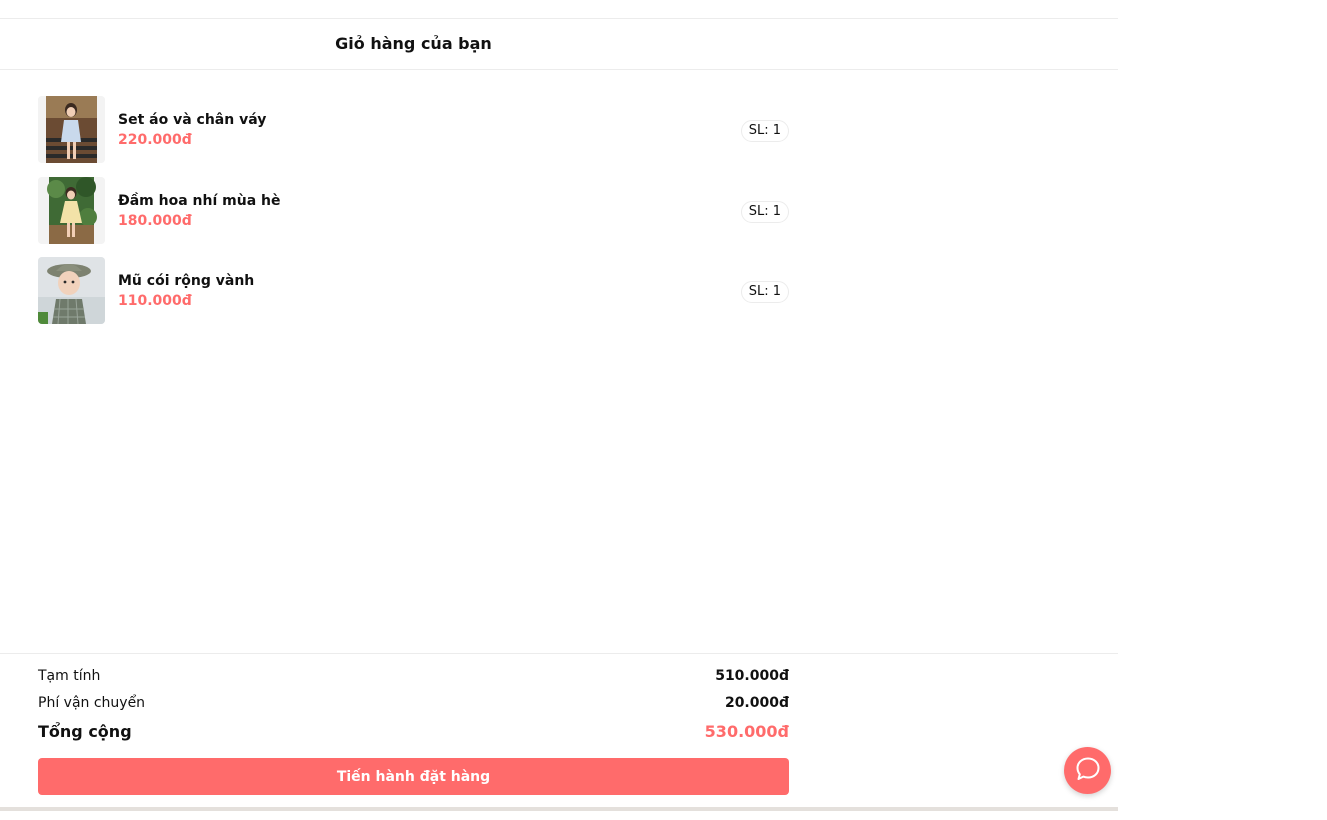  I want to click on chat-bubble-icon, so click(1088, 771).